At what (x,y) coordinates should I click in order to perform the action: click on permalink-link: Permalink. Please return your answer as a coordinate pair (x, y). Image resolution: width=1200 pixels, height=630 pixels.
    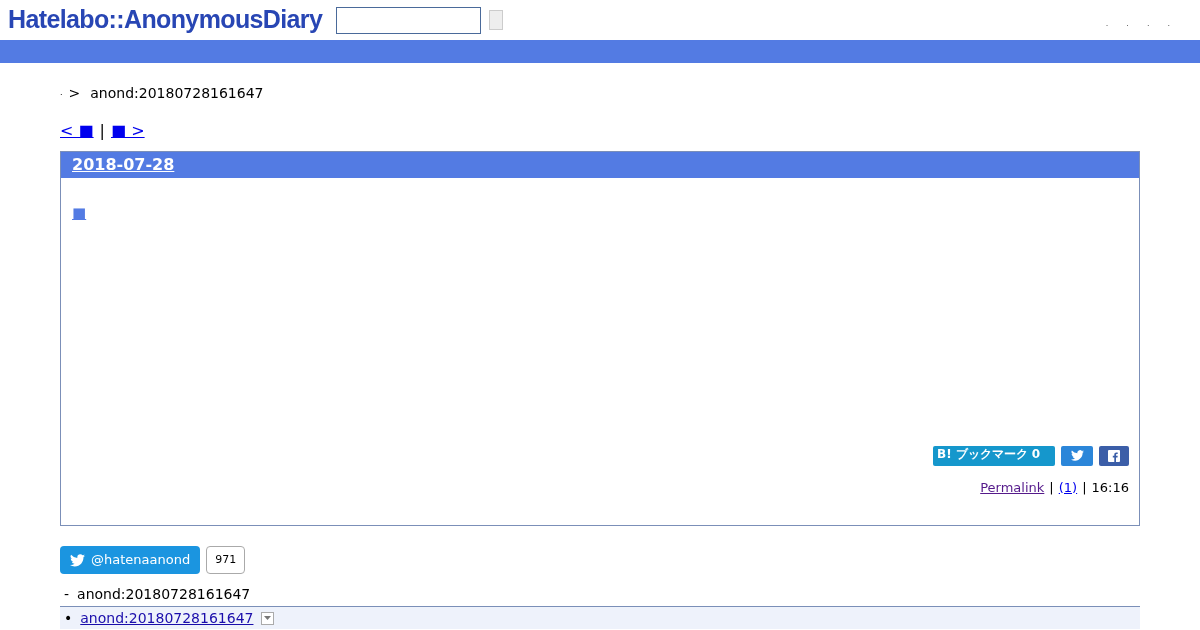
    Looking at the image, I should click on (1012, 487).